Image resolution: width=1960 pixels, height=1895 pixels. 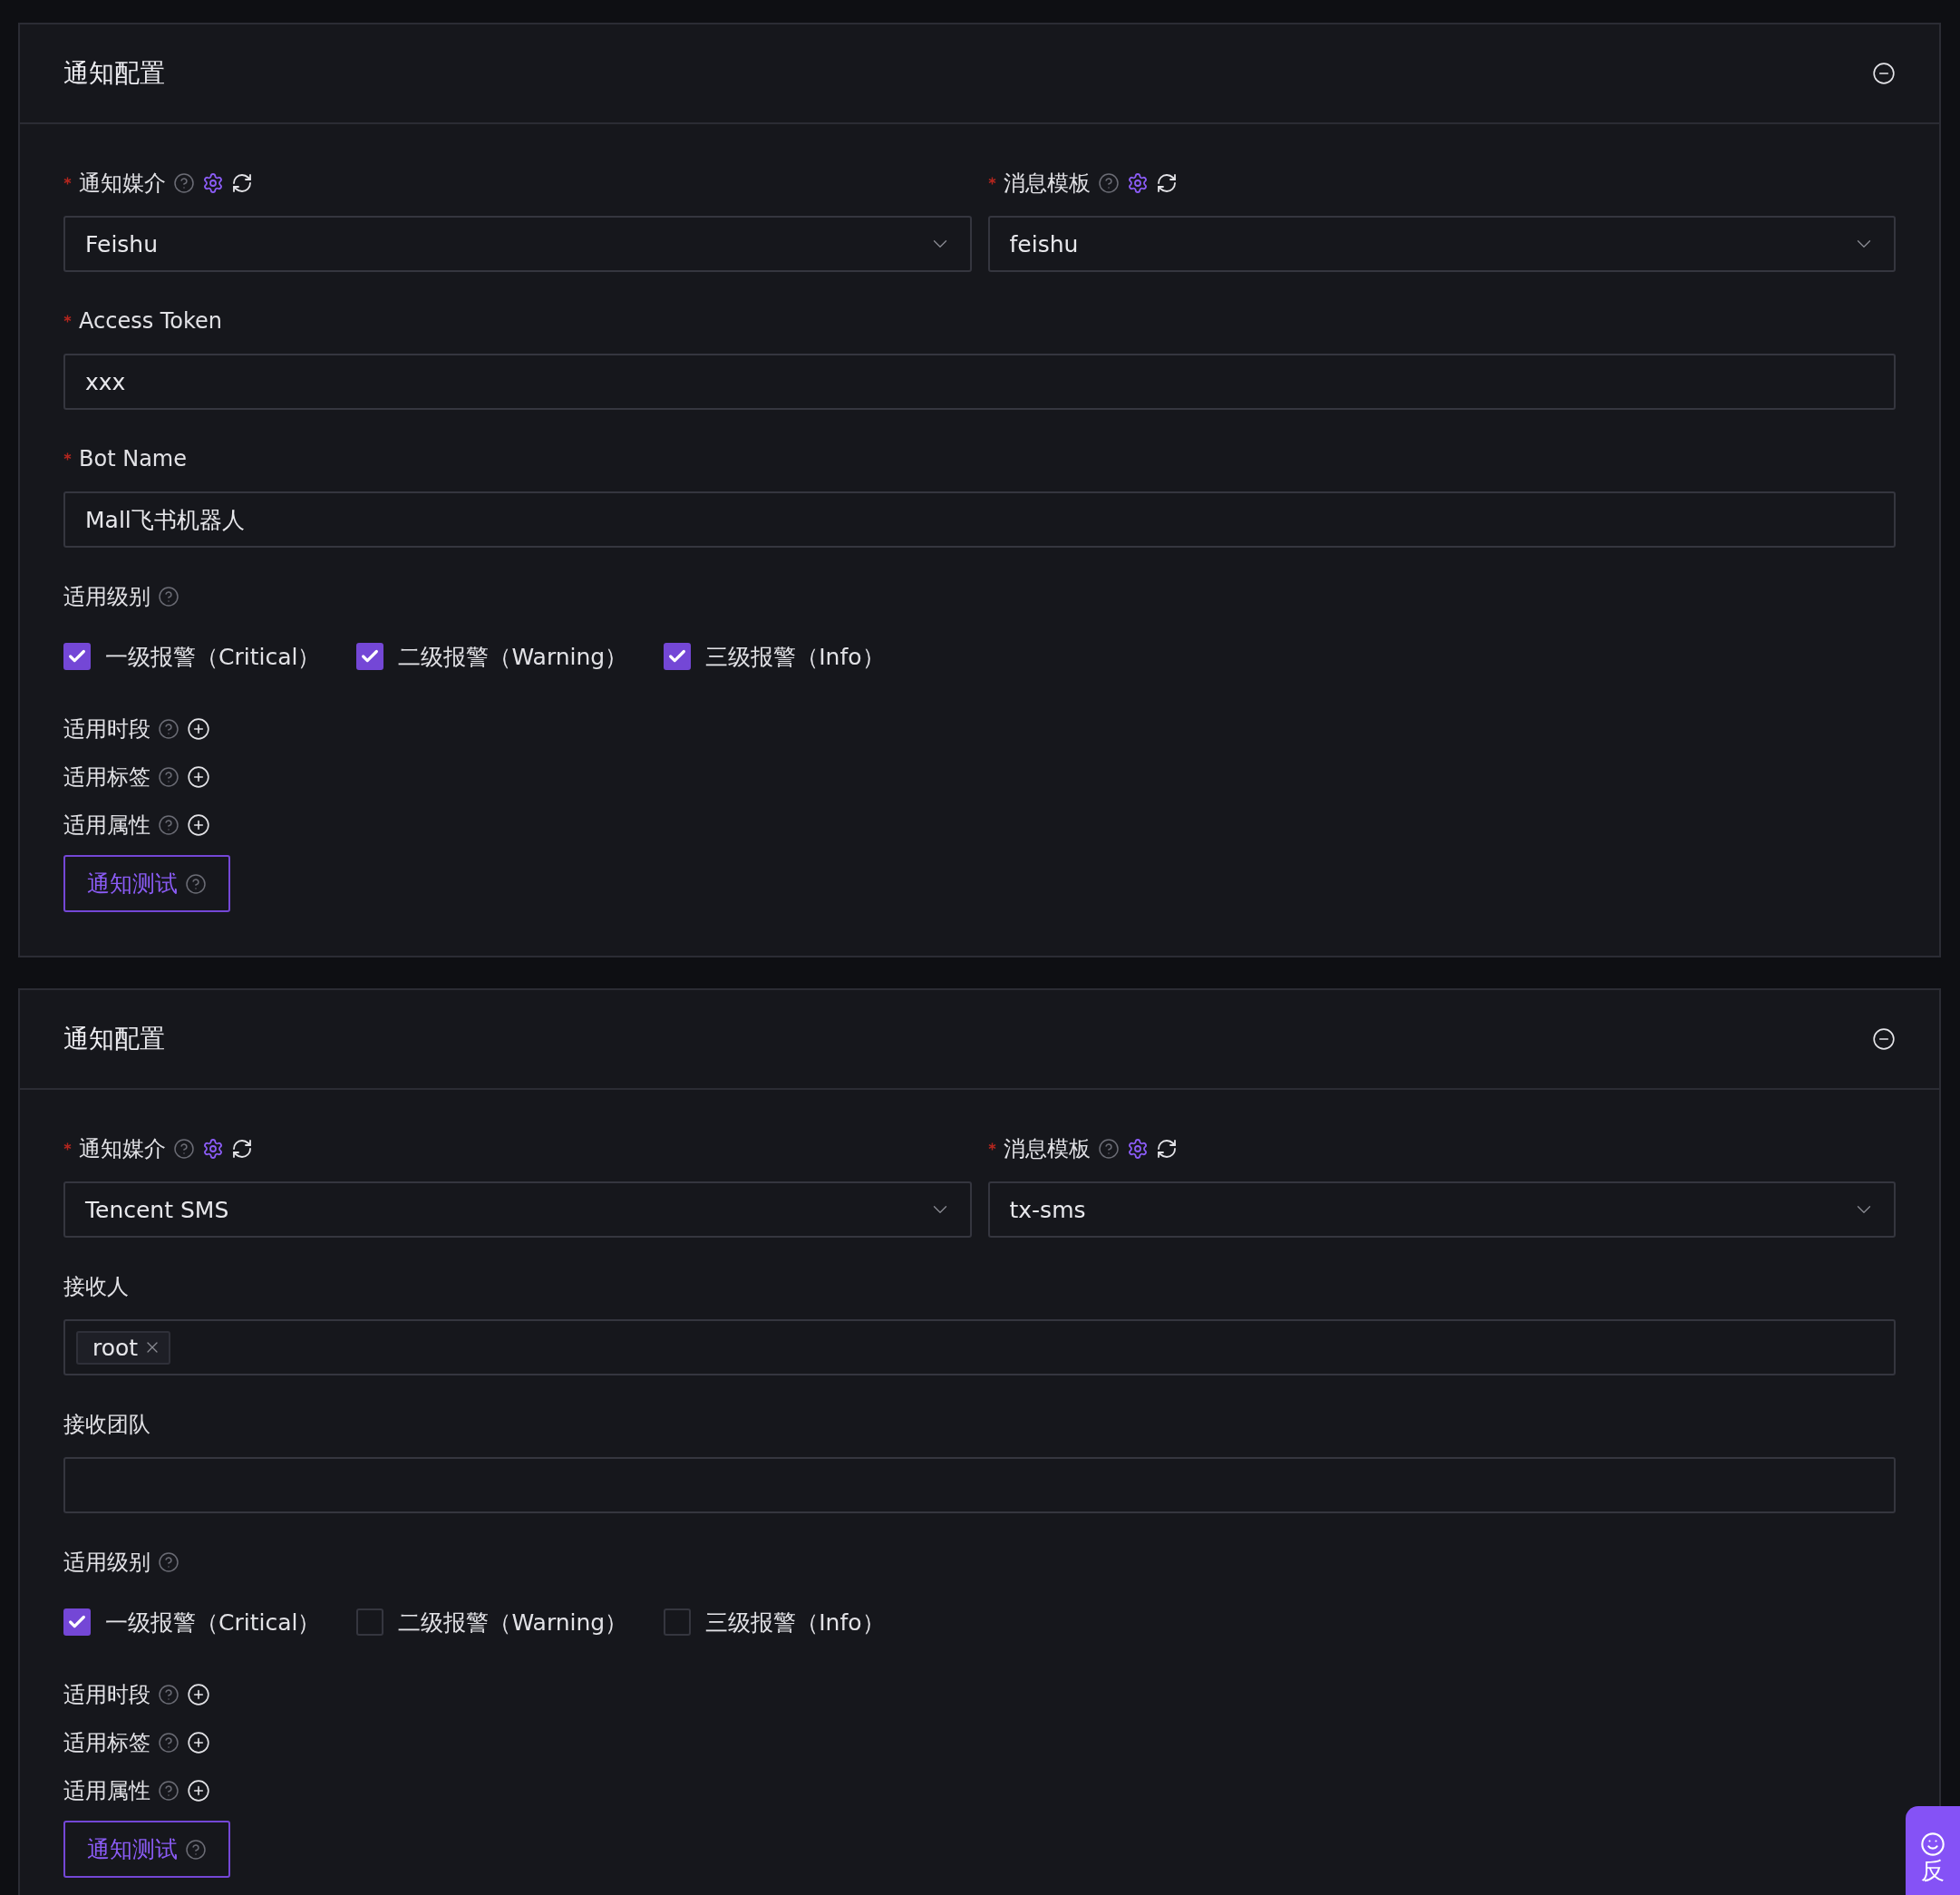 I want to click on select-field: Feishu, so click(x=517, y=244).